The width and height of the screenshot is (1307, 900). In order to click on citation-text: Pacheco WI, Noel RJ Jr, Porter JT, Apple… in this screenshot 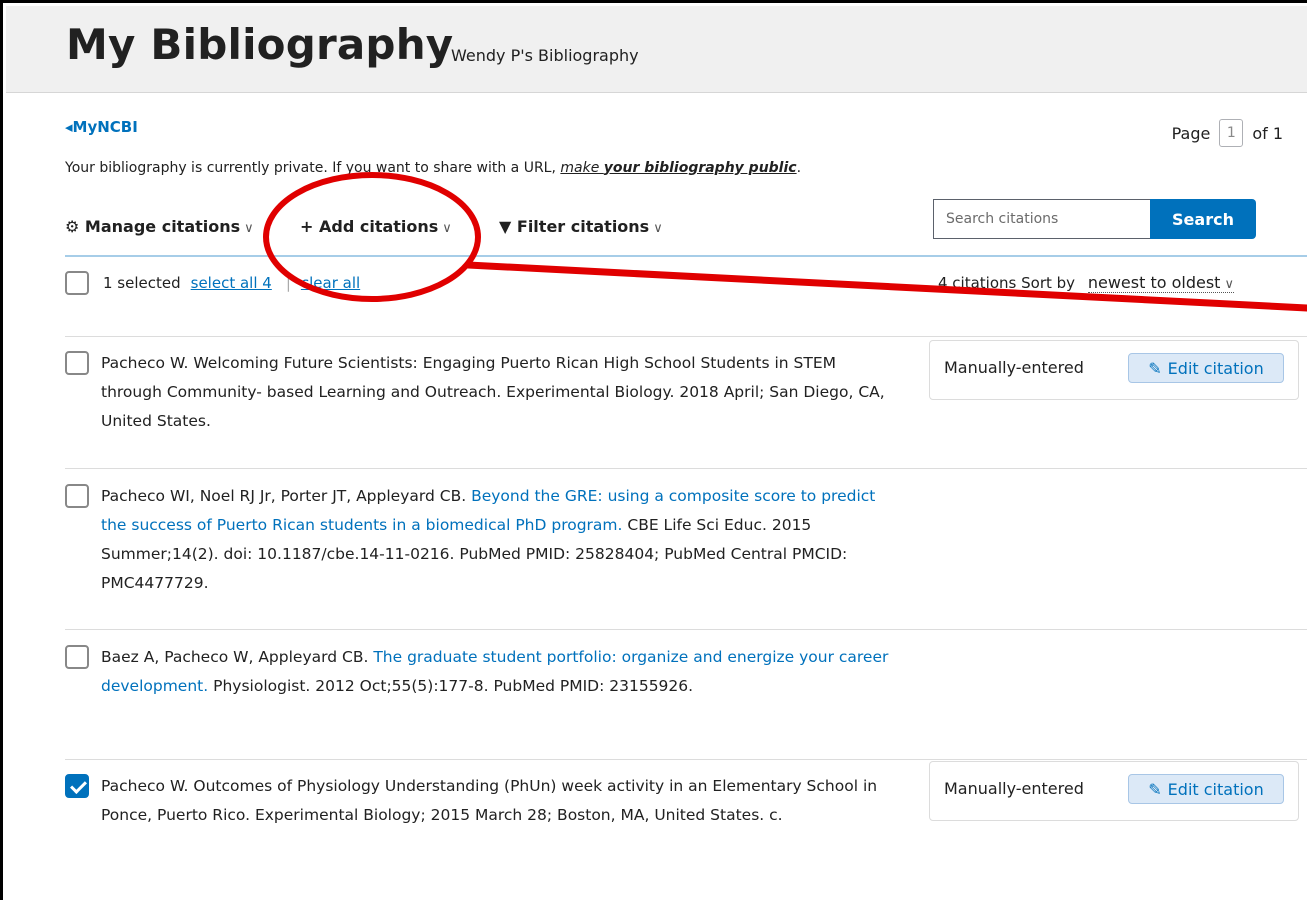, I will do `click(488, 539)`.